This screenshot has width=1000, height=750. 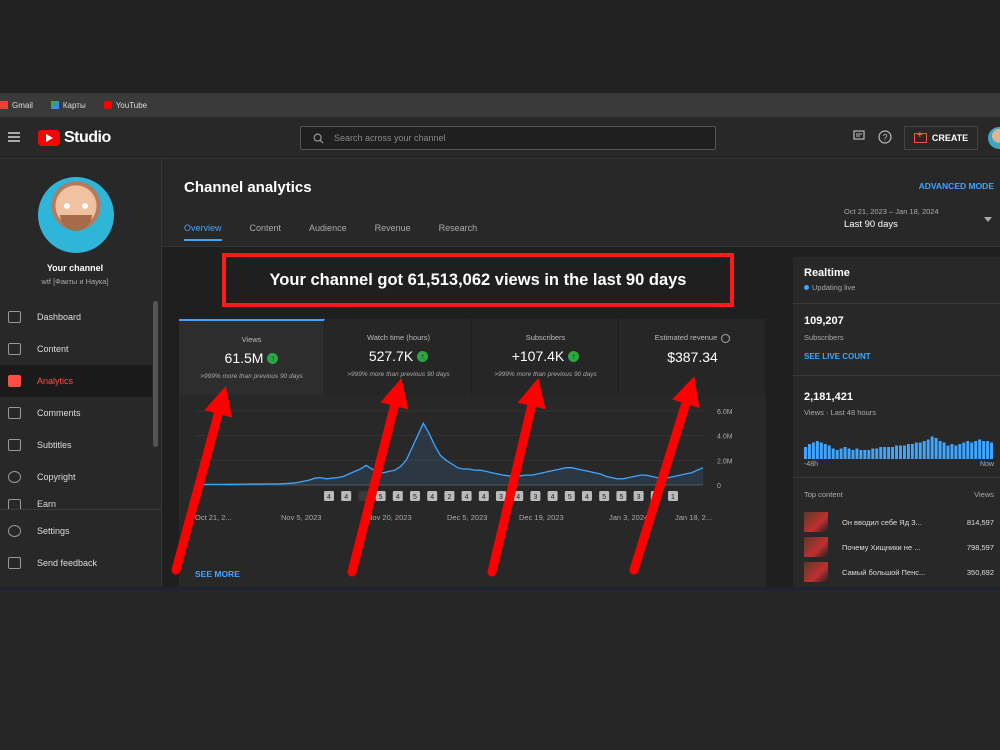 I want to click on earn-icon, so click(x=14, y=504).